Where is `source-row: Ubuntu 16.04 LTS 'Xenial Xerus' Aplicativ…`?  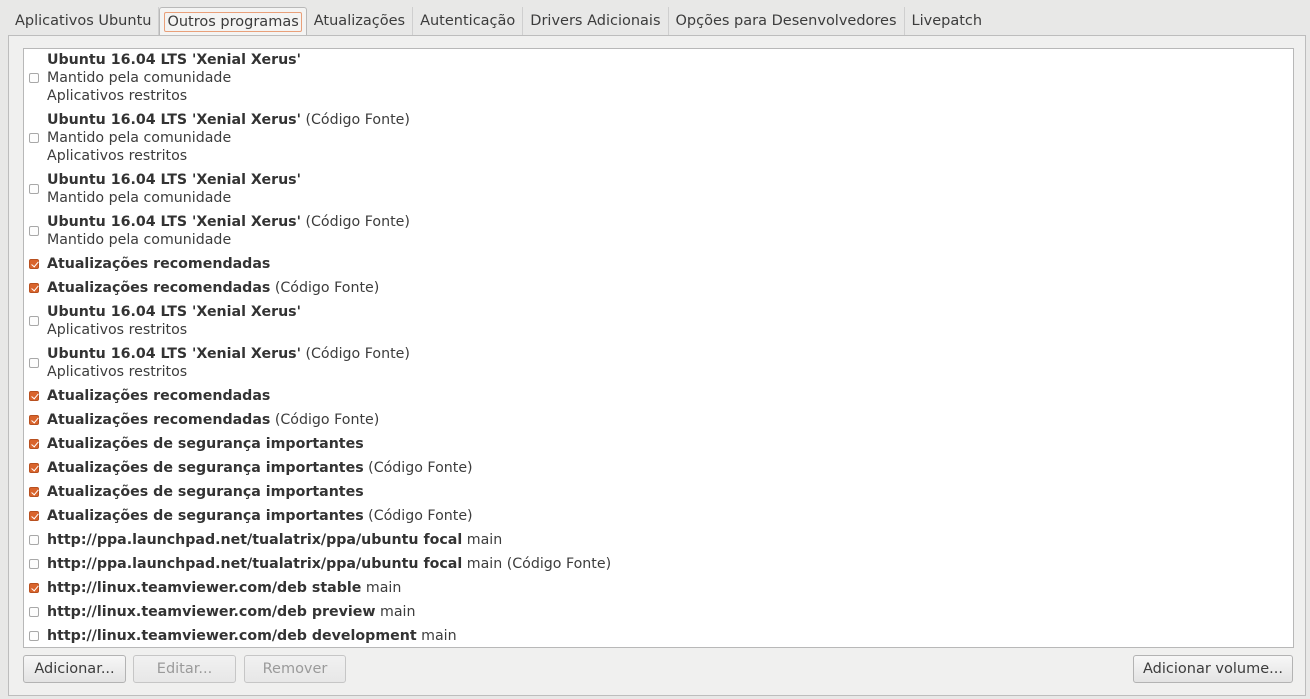
source-row: Ubuntu 16.04 LTS 'Xenial Xerus' Aplicativ… is located at coordinates (658, 321).